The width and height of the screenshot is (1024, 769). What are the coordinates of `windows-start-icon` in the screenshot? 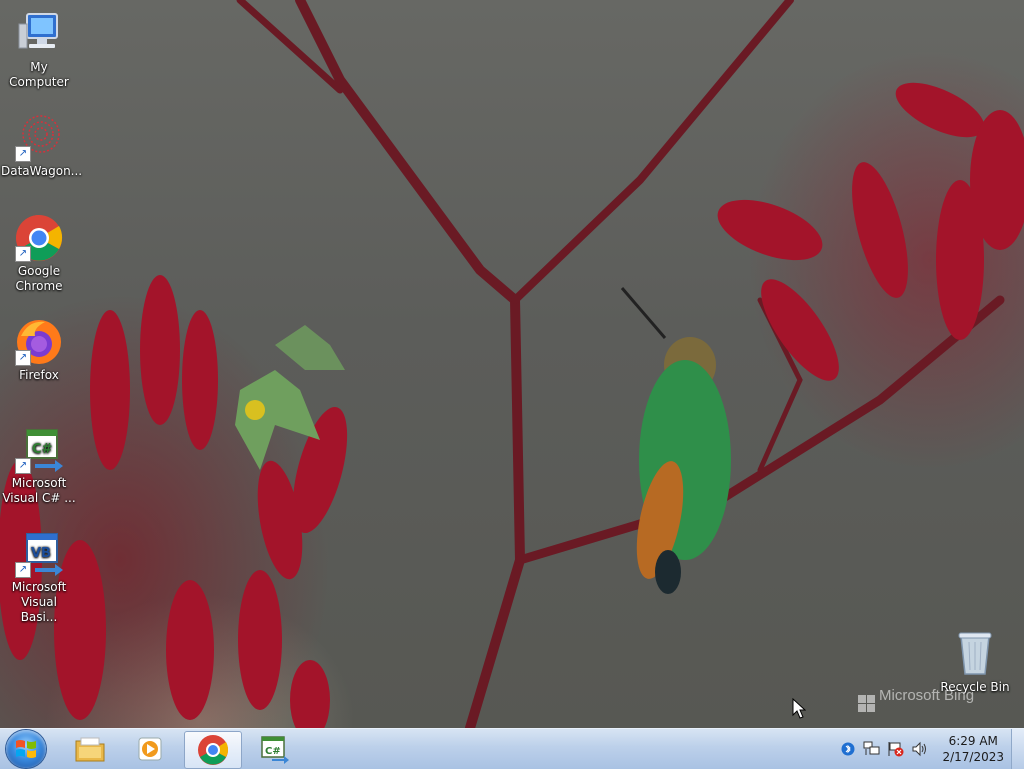 It's located at (26, 749).